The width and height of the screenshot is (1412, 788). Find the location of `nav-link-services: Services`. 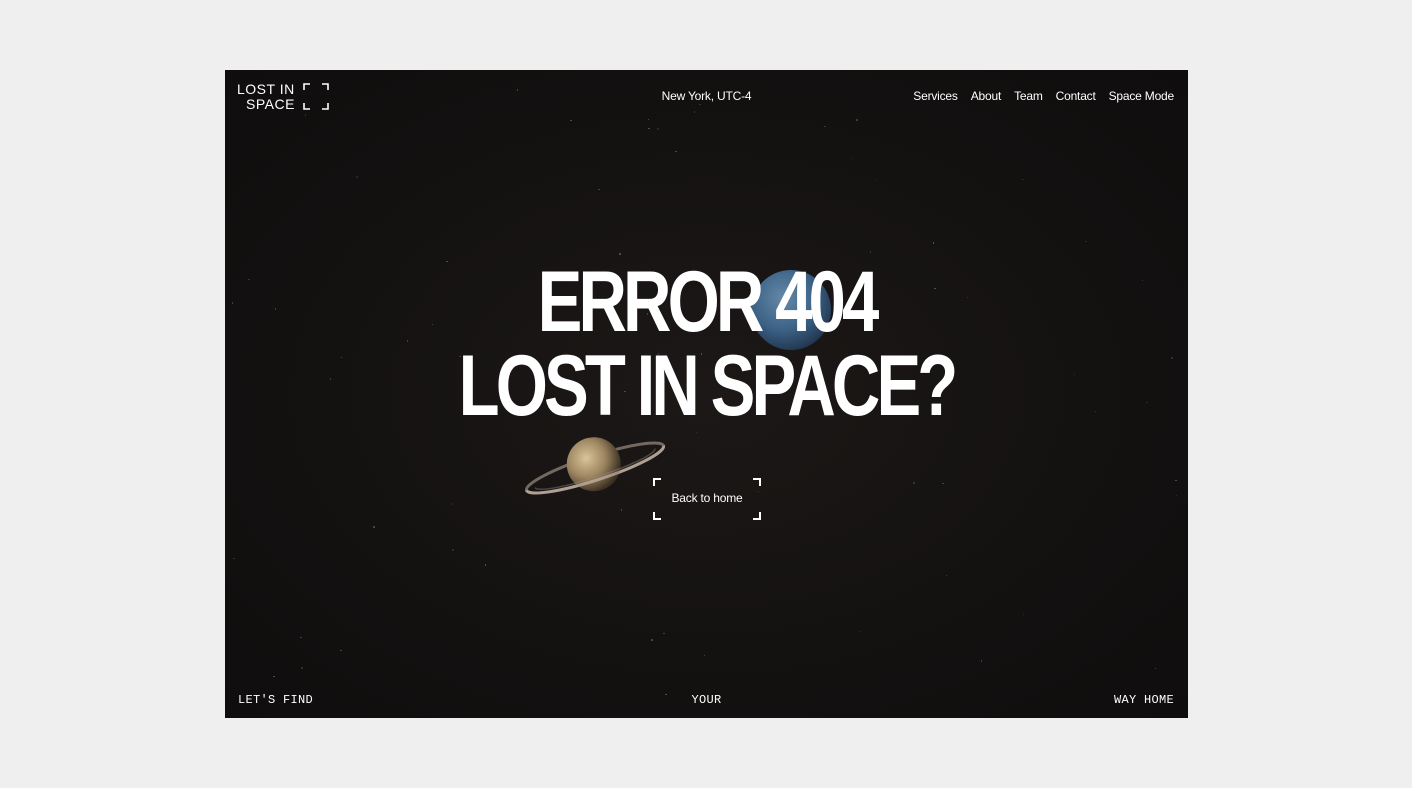

nav-link-services: Services is located at coordinates (935, 96).